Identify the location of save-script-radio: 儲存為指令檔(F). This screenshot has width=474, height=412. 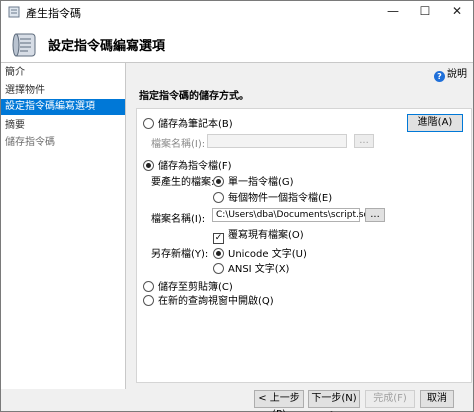
(187, 164).